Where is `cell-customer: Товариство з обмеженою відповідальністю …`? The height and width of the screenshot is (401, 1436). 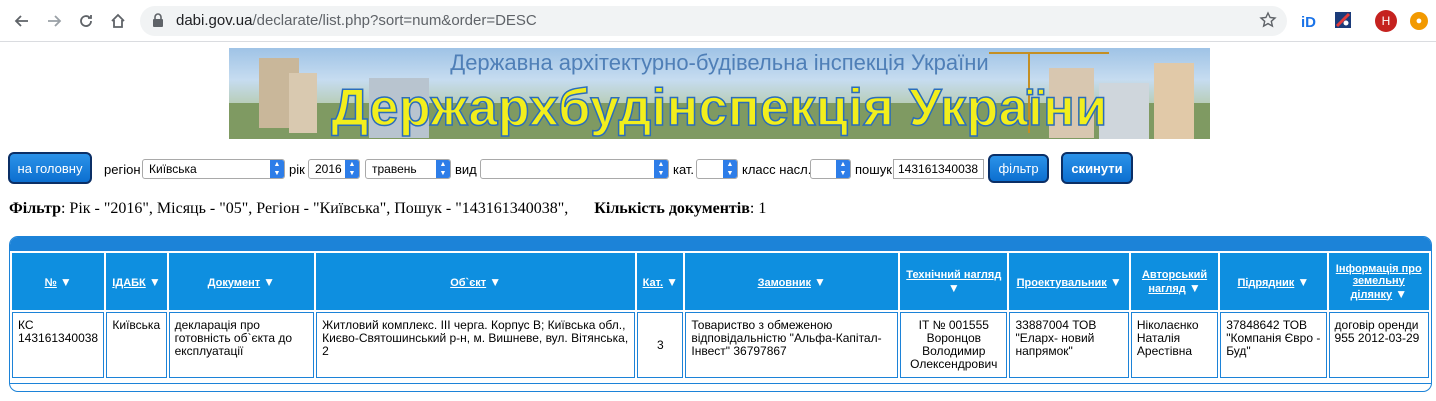
cell-customer: Товариство з обмеженою відповідальністю … is located at coordinates (792, 345).